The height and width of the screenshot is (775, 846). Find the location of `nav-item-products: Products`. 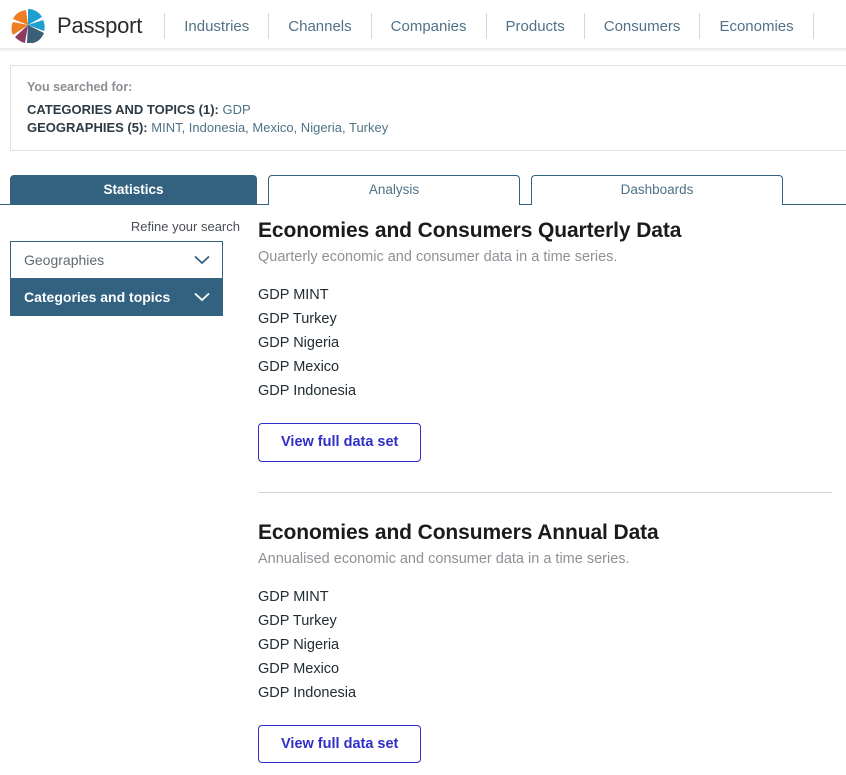

nav-item-products: Products is located at coordinates (535, 26).